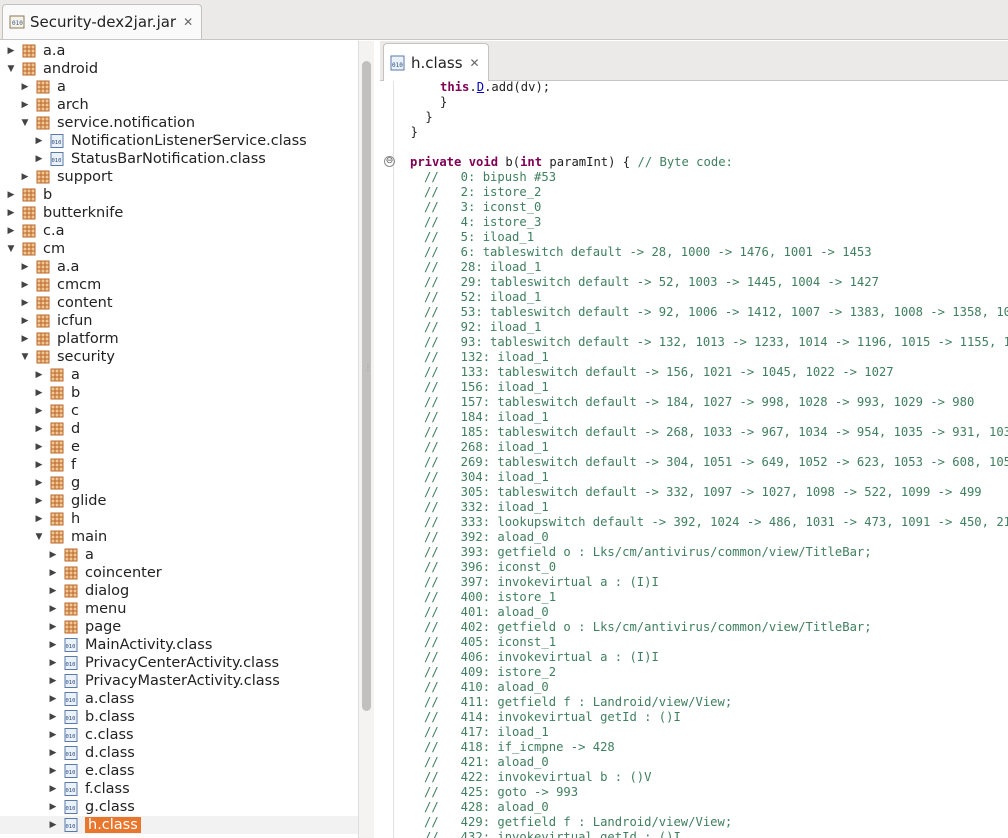  I want to click on tree-item: ▶ 010 NotificationListenerService.class, so click(179, 141).